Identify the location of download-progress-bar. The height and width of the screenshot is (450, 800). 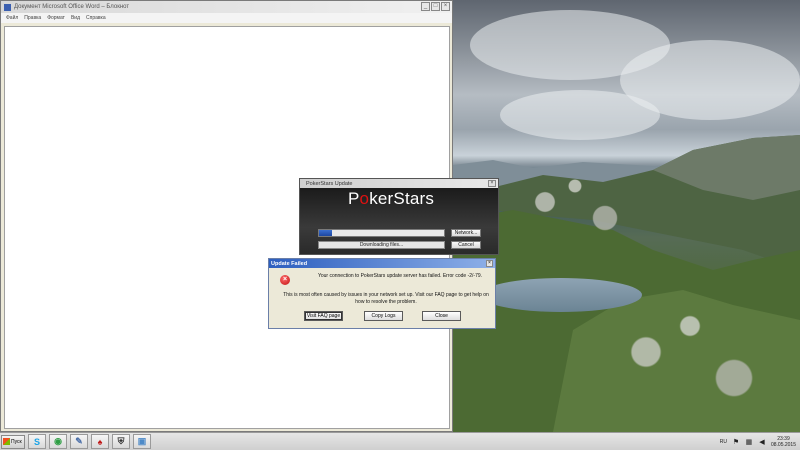
(381, 233).